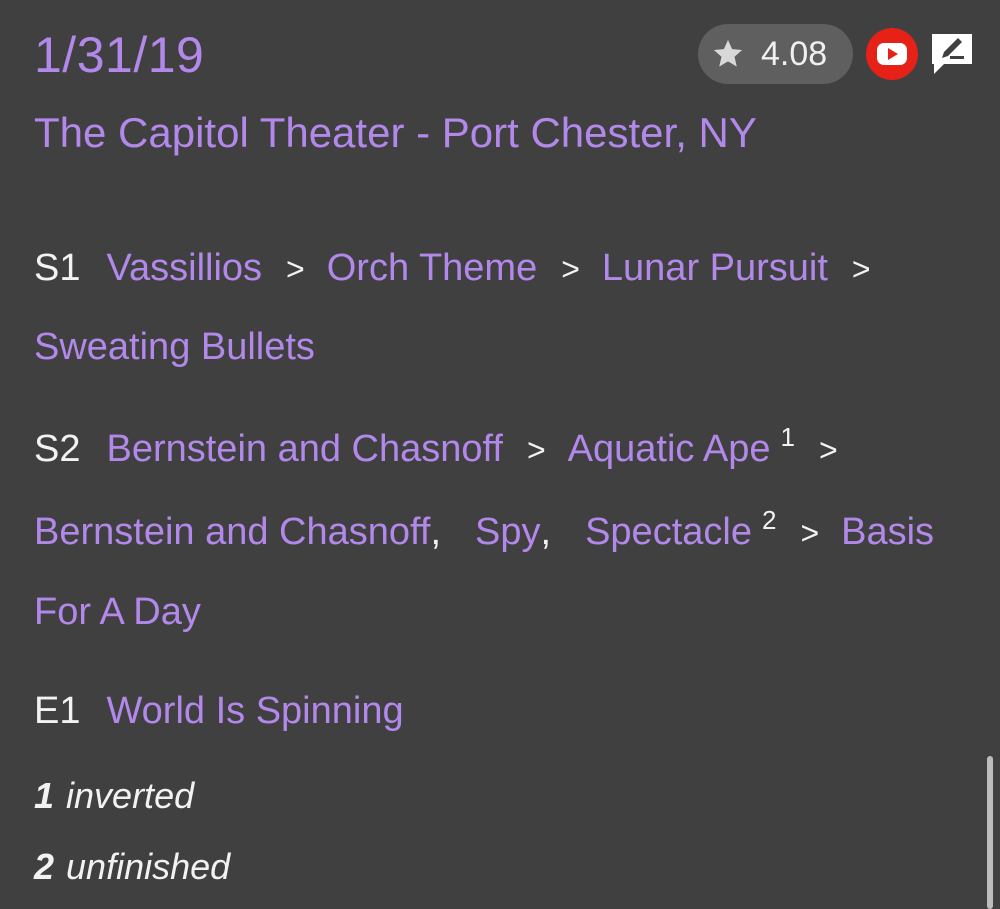 The width and height of the screenshot is (1000, 909). Describe the element at coordinates (395, 133) in the screenshot. I see `venue-link: The Capitol Theater - Port Chester, NY` at that location.